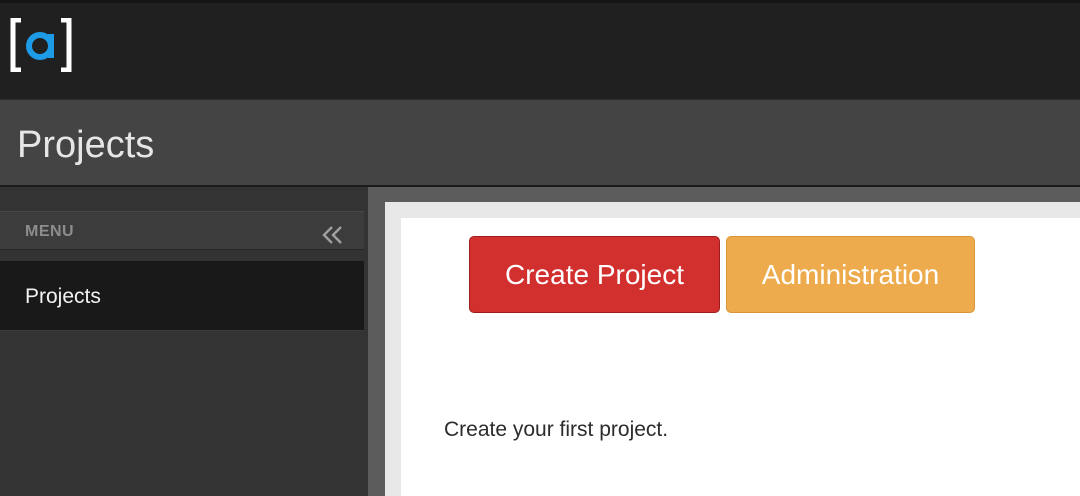  What do you see at coordinates (86, 145) in the screenshot?
I see `page-title: Projects` at bounding box center [86, 145].